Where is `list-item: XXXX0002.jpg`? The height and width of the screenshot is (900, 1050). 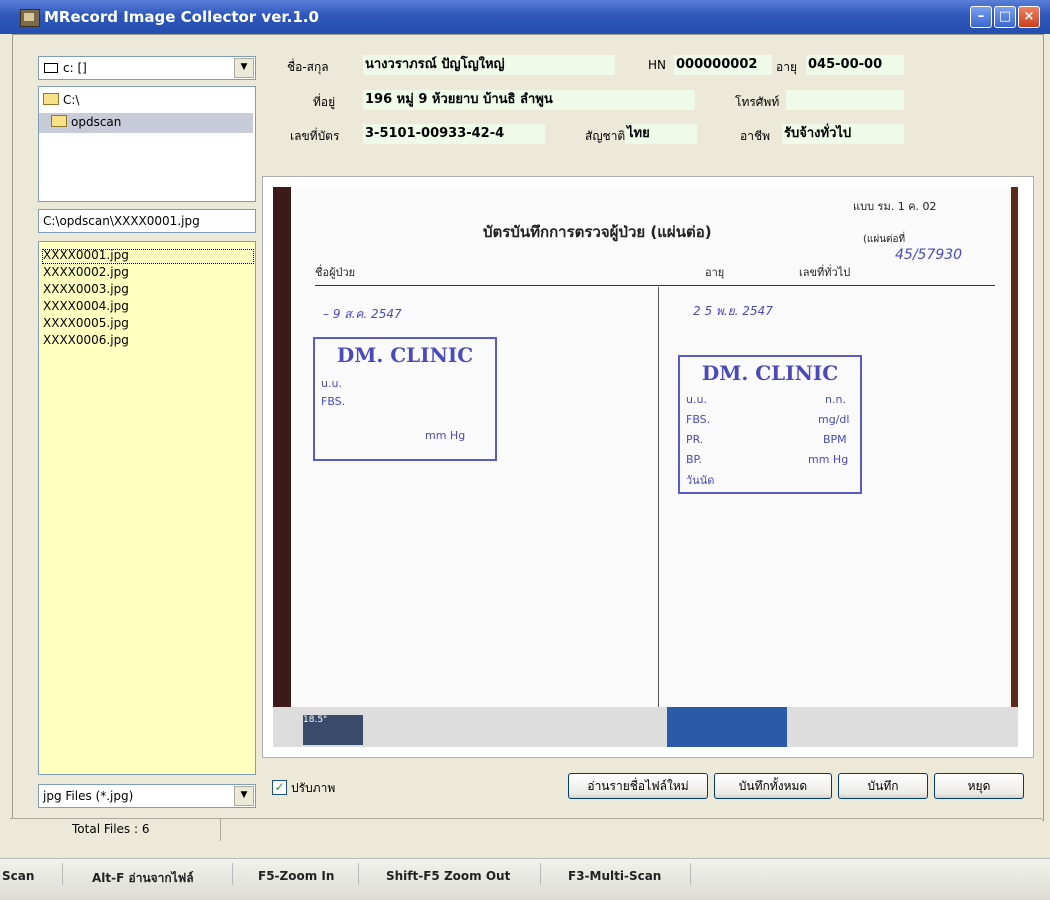
list-item: XXXX0002.jpg is located at coordinates (86, 272).